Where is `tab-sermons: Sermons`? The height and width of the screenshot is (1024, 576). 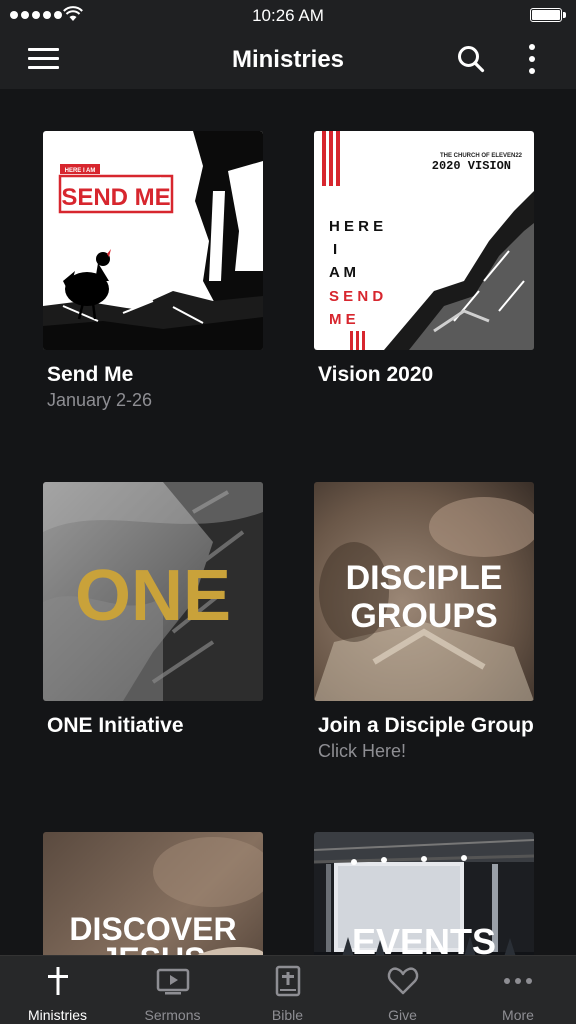
tab-sermons: Sermons is located at coordinates (172, 990).